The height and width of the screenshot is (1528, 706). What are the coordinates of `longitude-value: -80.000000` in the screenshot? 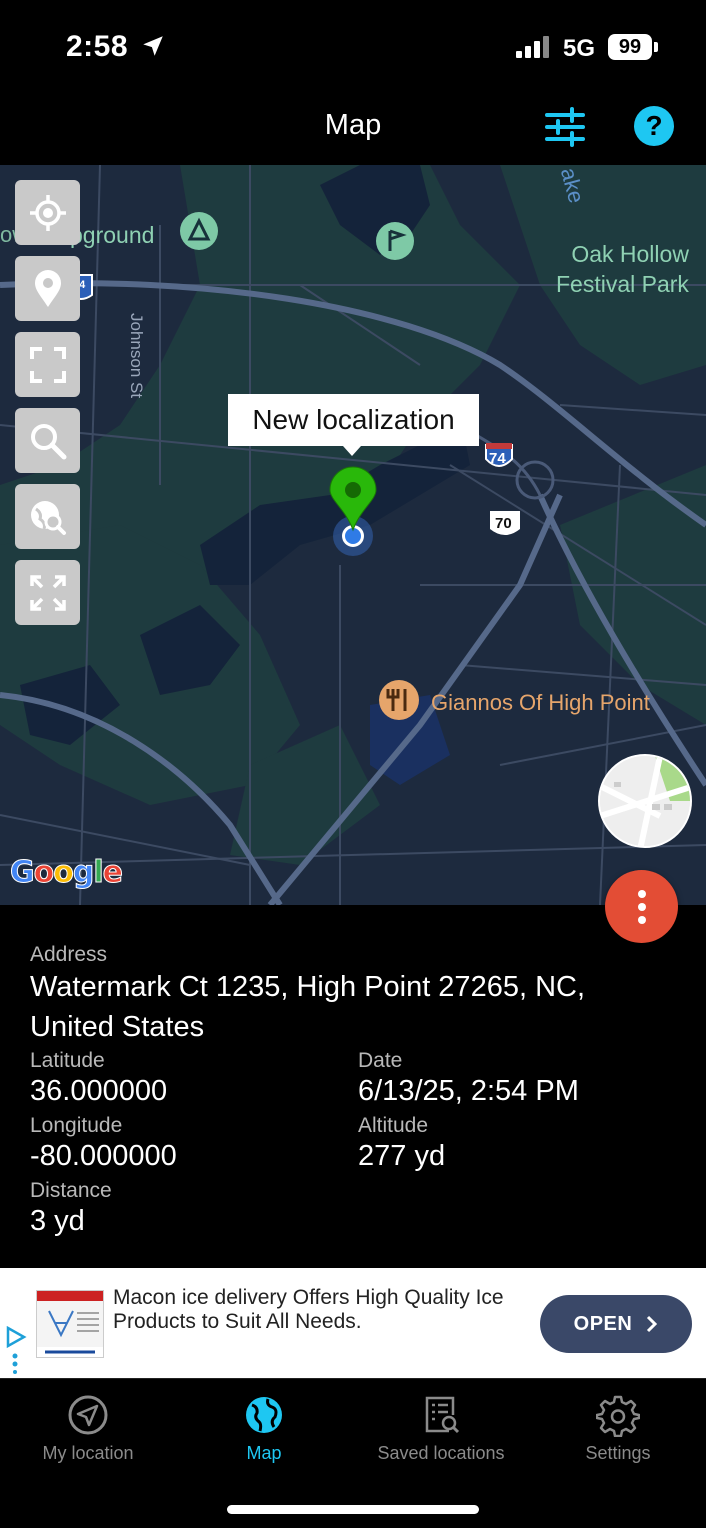 It's located at (103, 1156).